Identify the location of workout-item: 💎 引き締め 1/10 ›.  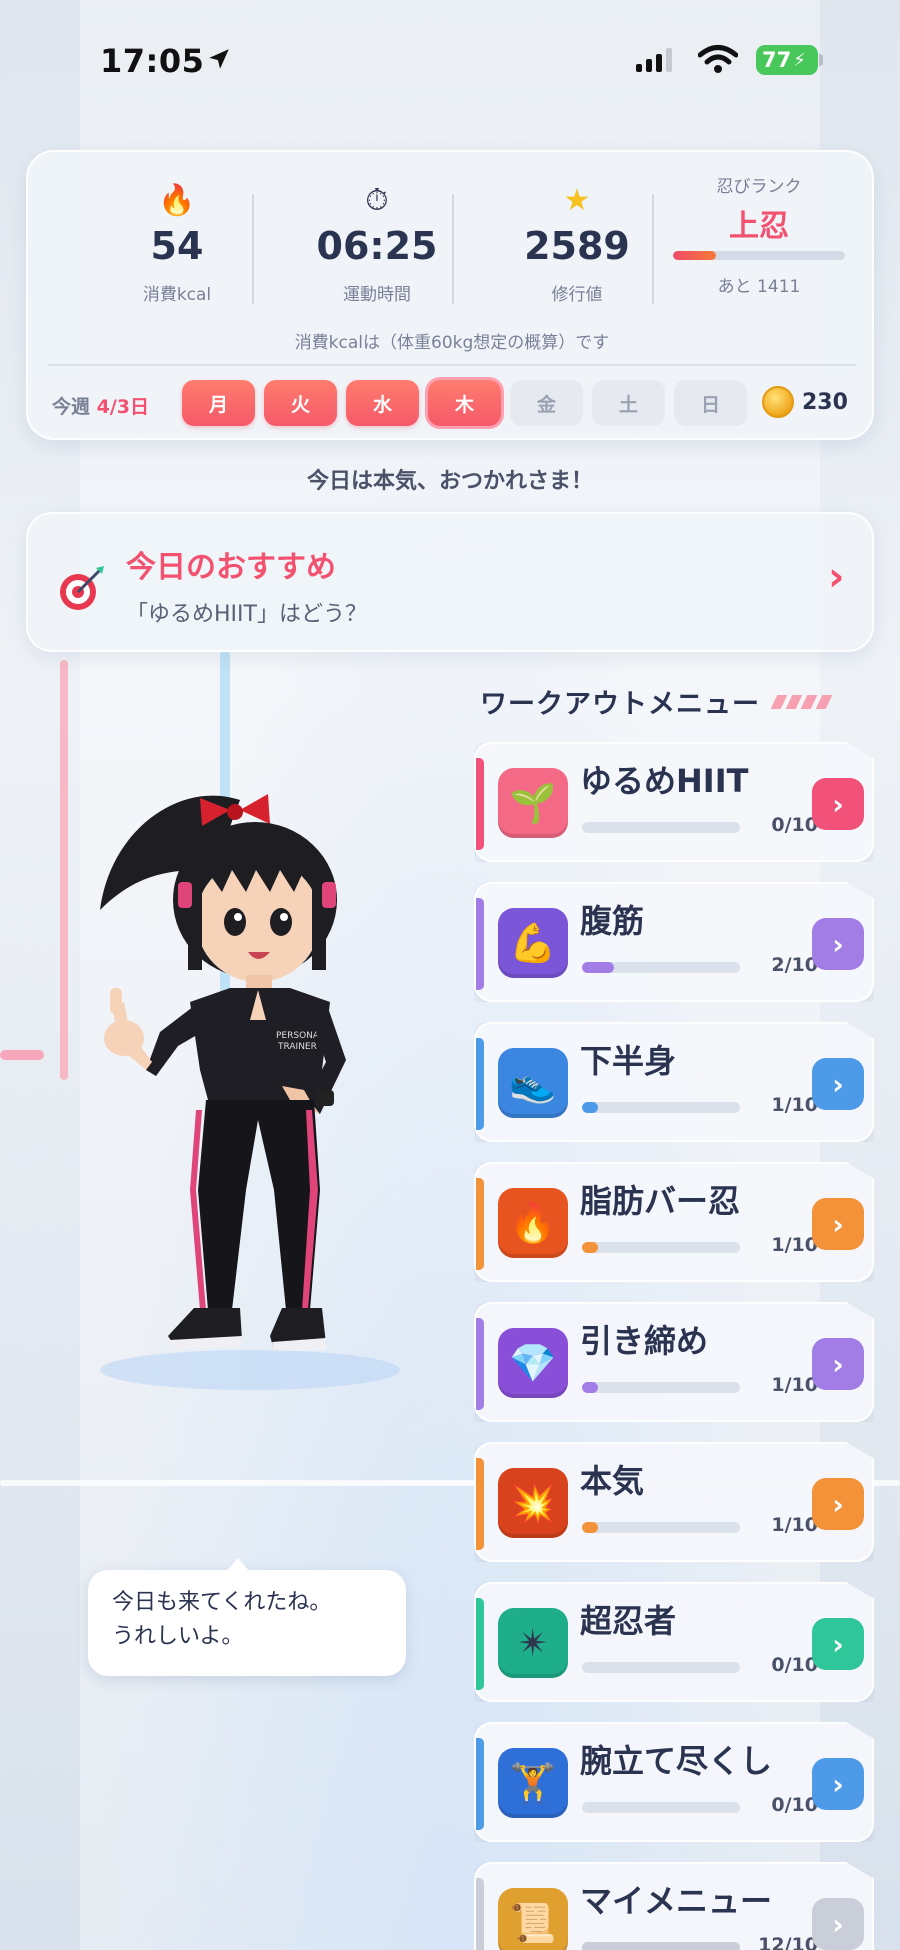
(674, 1362).